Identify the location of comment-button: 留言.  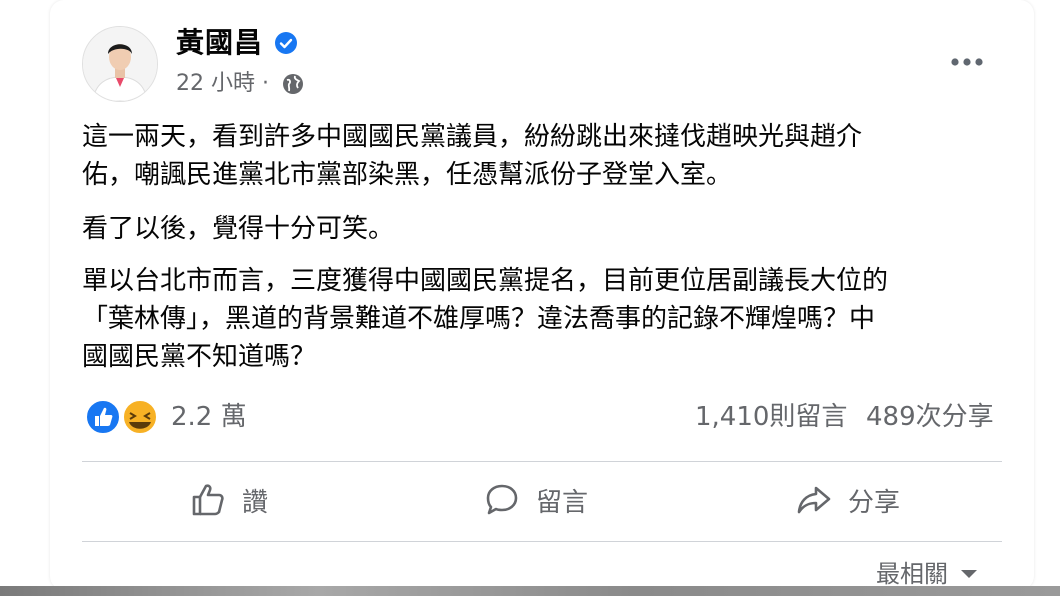
(536, 500).